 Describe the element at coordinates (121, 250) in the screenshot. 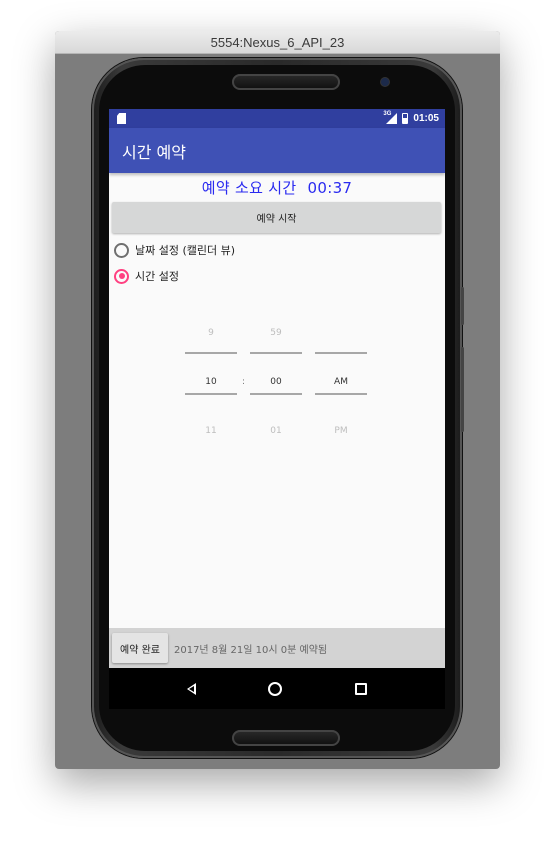

I see `radio-unchecked-icon` at that location.